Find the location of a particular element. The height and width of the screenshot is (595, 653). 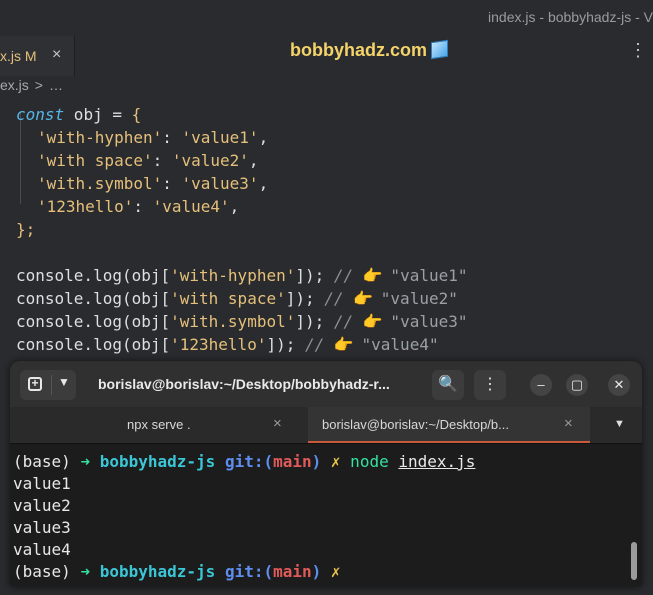

window-titlebar: index.js - bobbyhadz-js - V is located at coordinates (326, 18).